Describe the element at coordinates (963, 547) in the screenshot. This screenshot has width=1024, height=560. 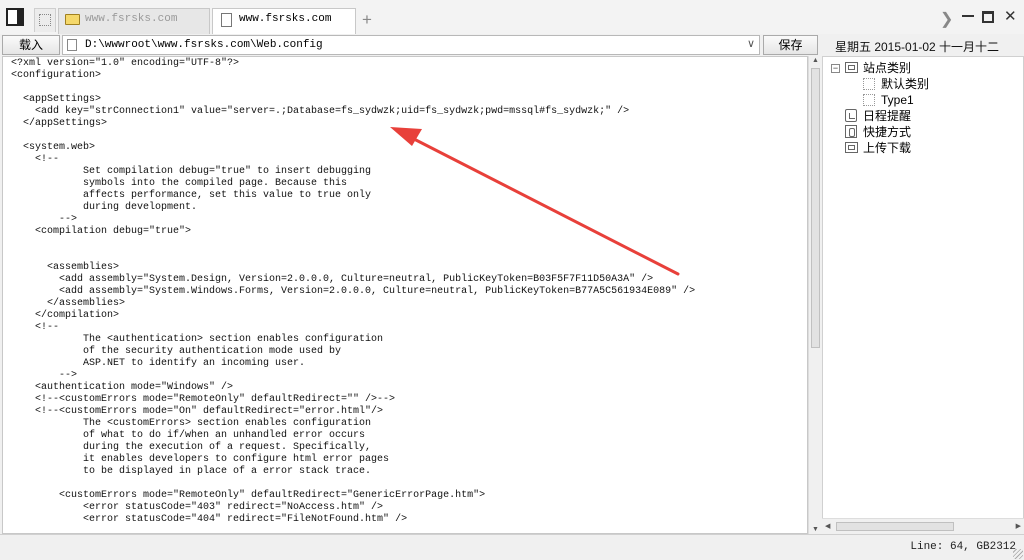
I see `status-text: Line: 64, GB2312` at that location.